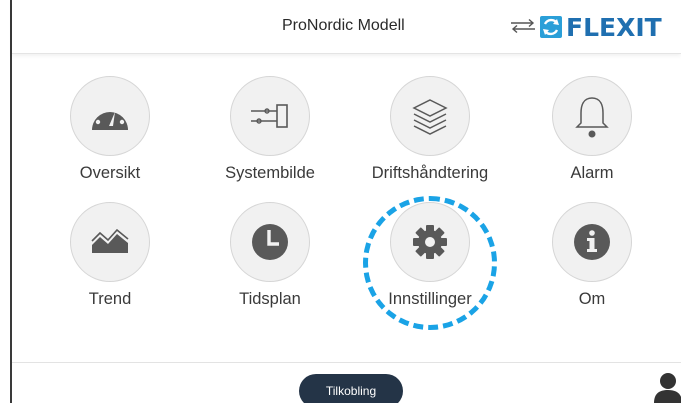  What do you see at coordinates (11, 201) in the screenshot?
I see `window-border` at bounding box center [11, 201].